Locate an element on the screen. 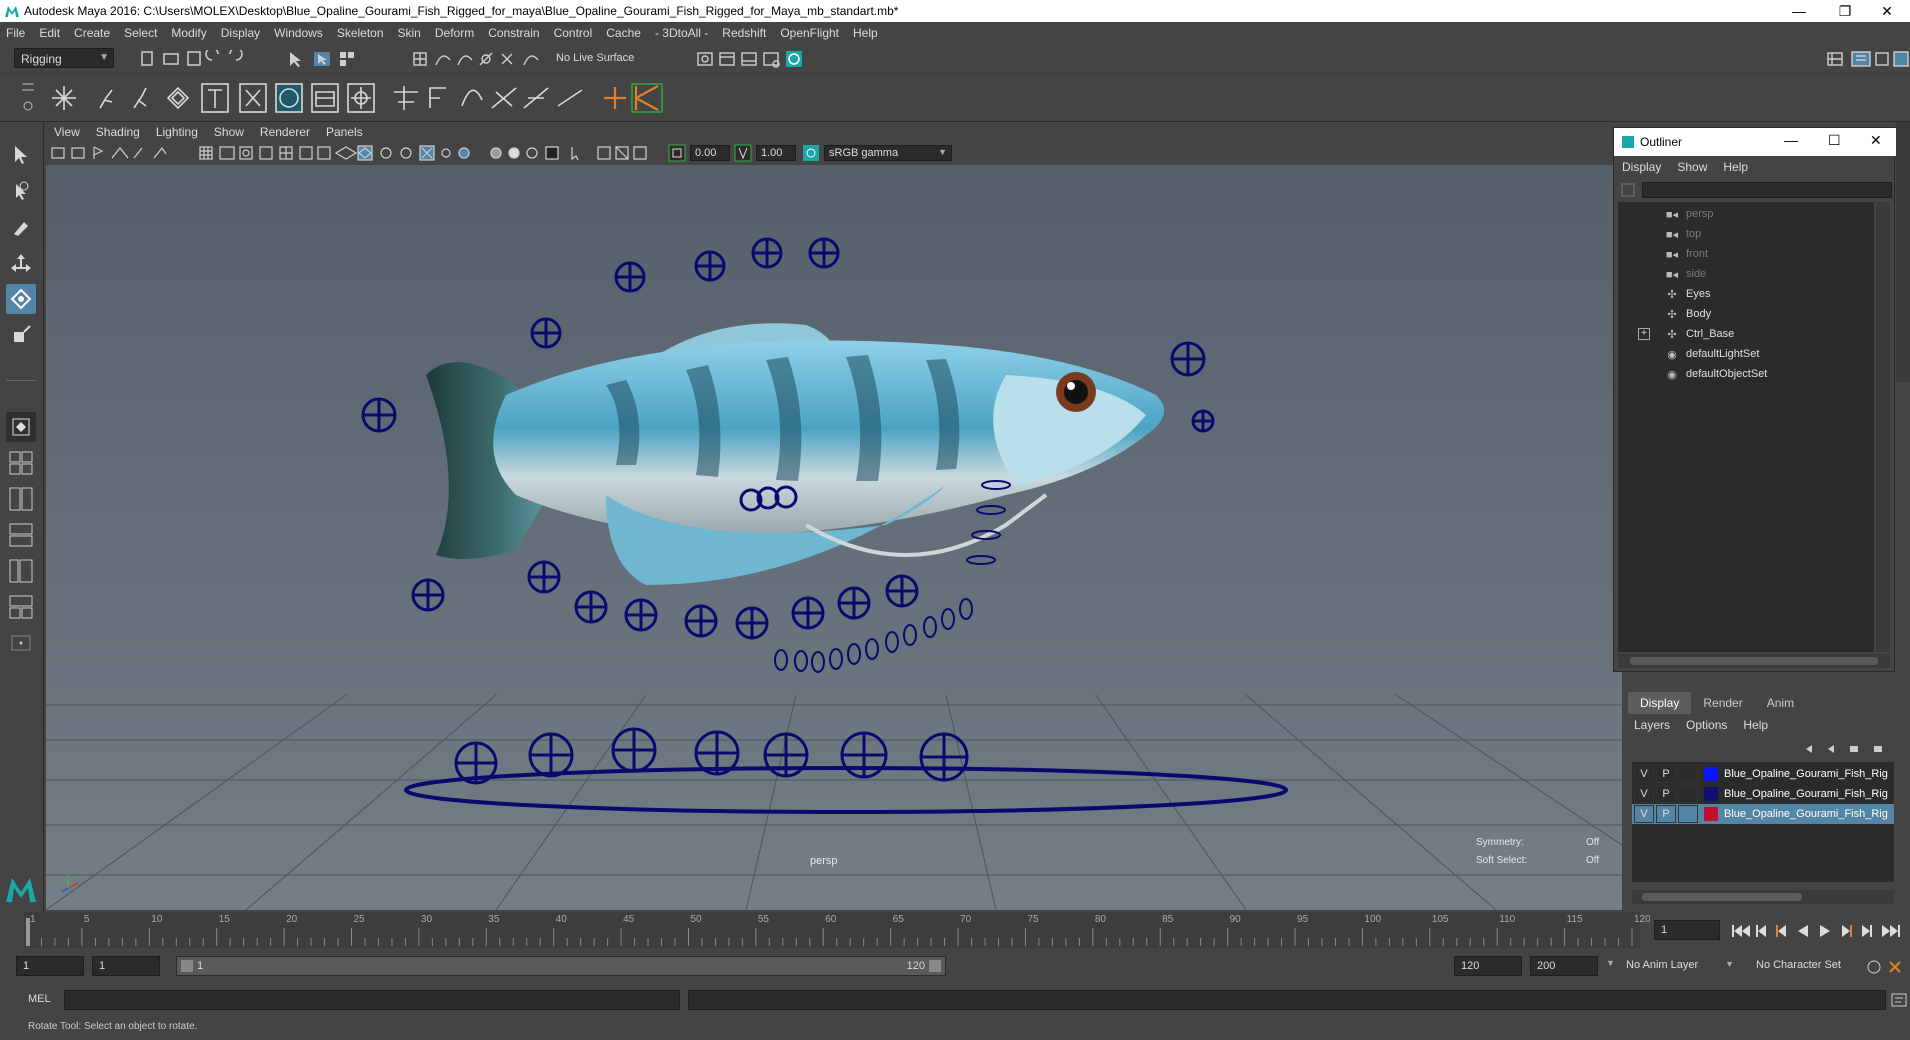 The height and width of the screenshot is (1040, 1910). layer-horizontal-scrollbar is located at coordinates (1763, 897).